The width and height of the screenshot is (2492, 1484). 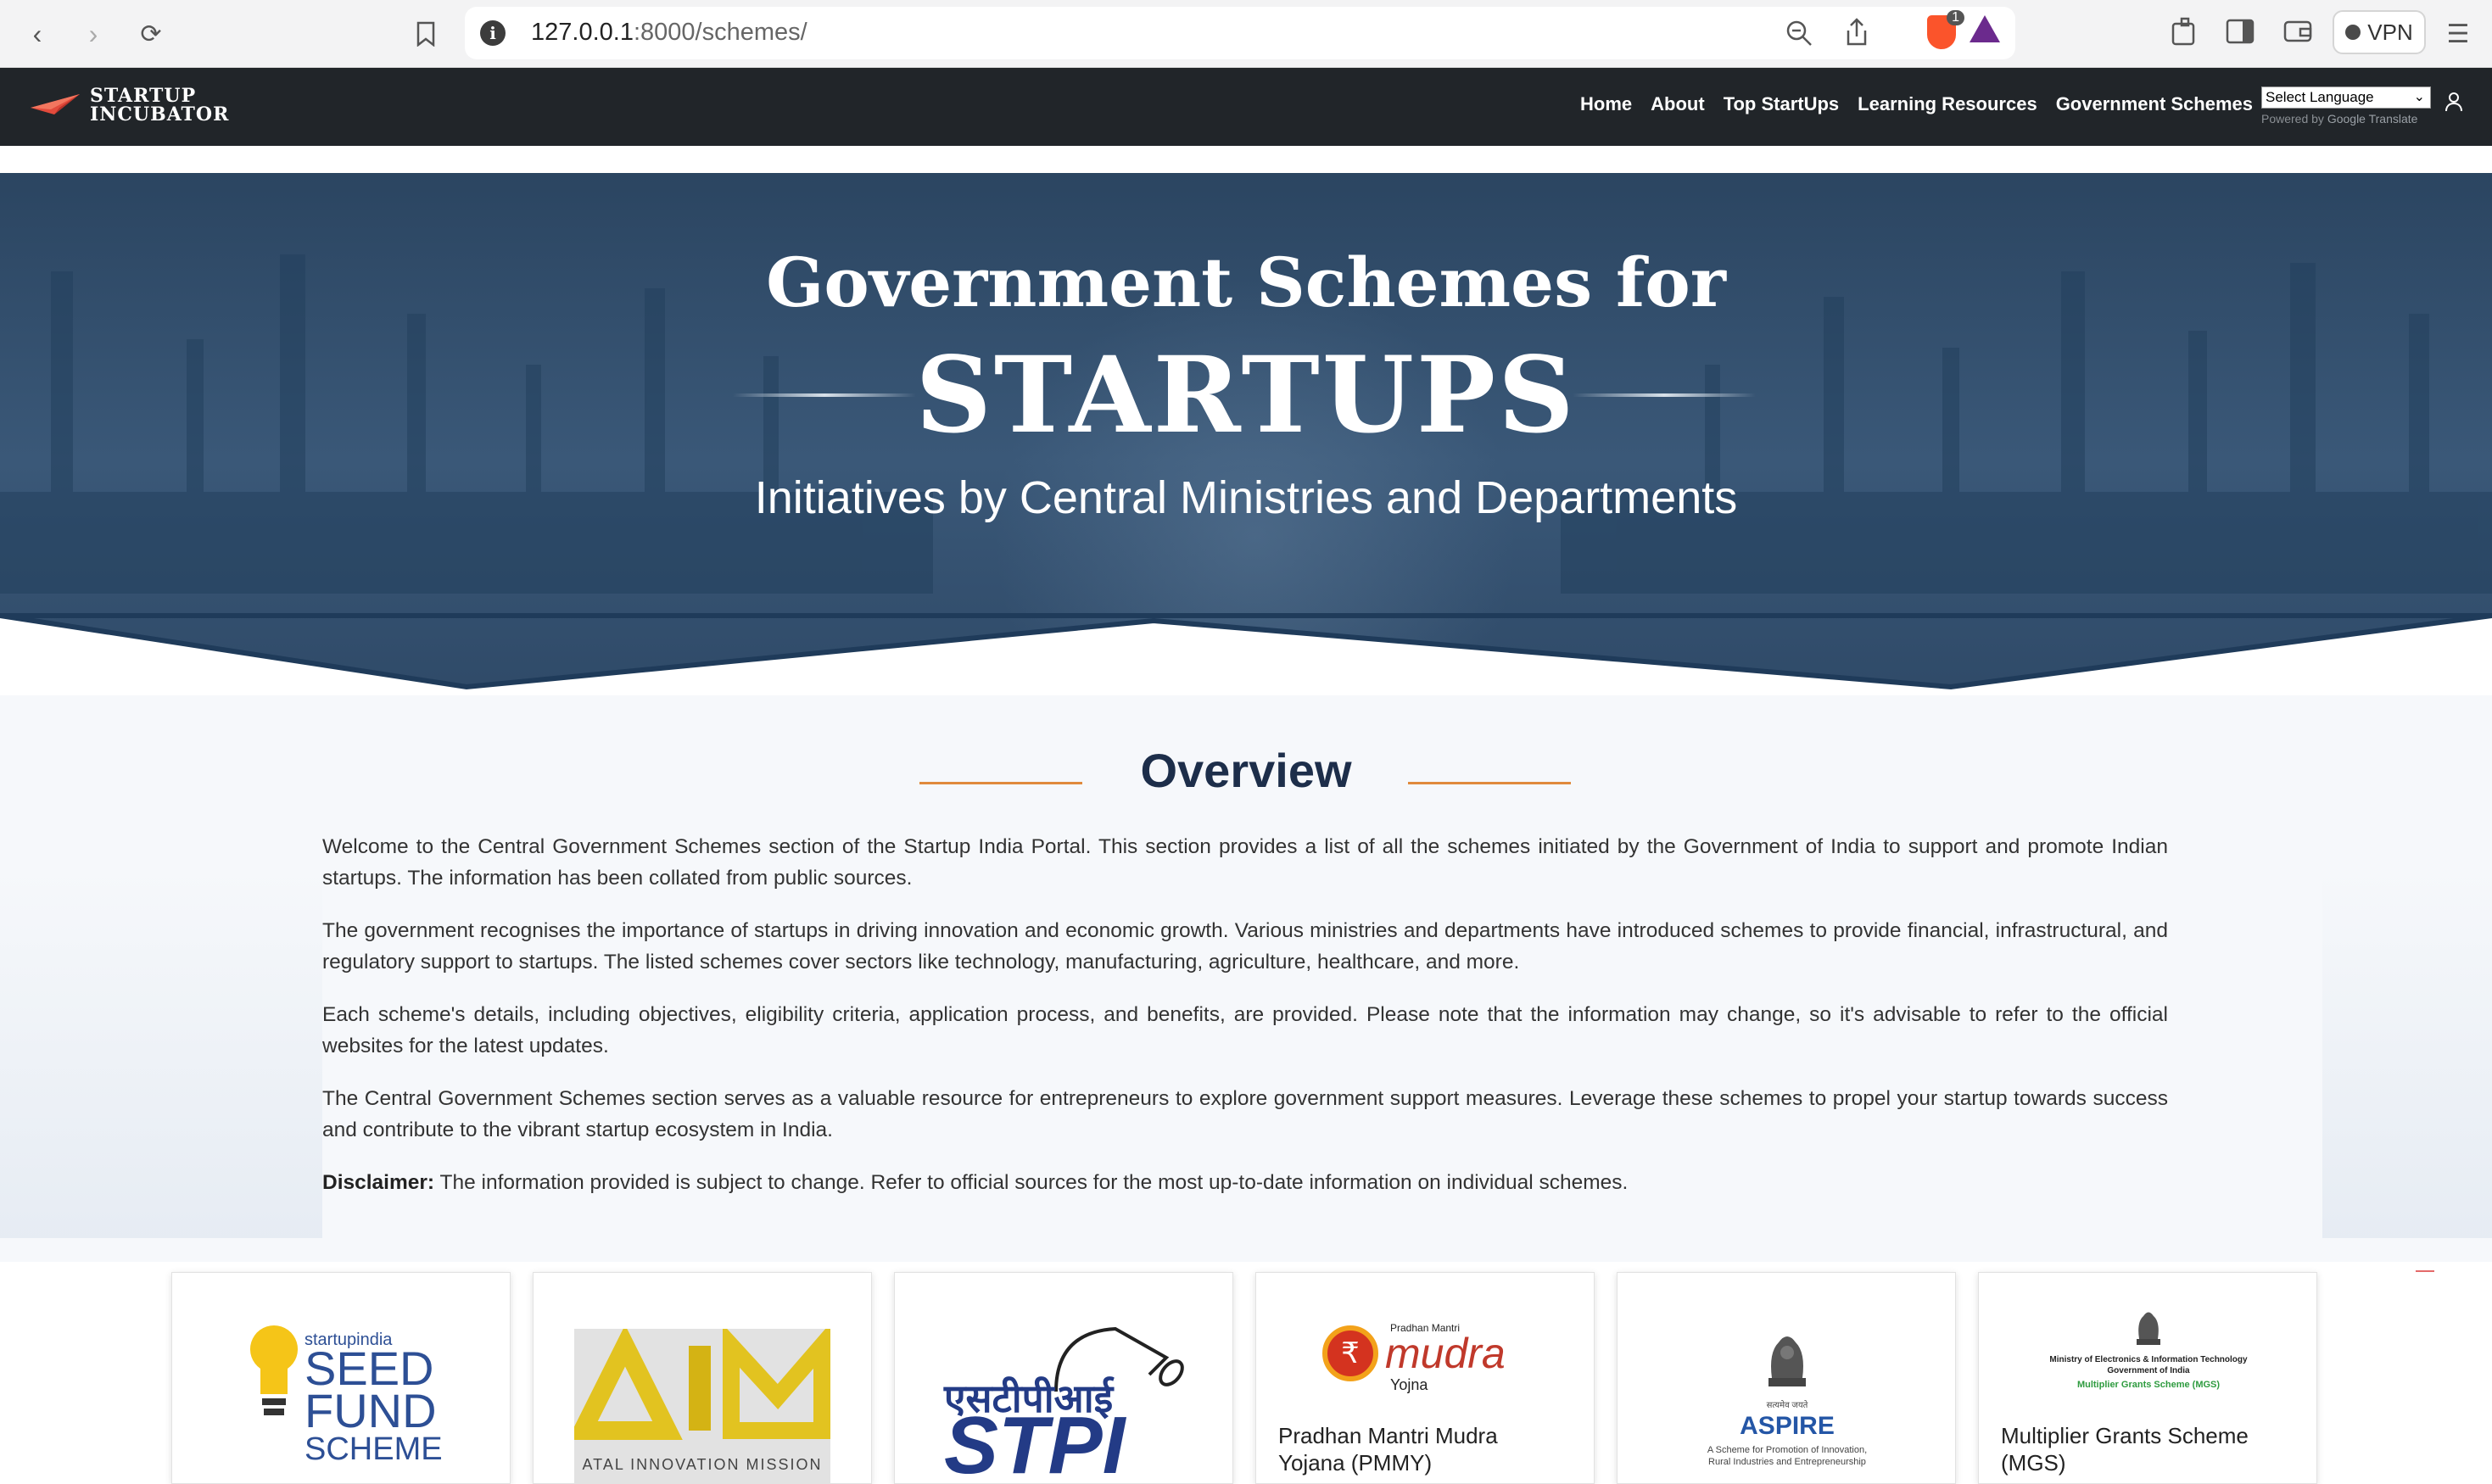 I want to click on zoom-icon, so click(x=1799, y=33).